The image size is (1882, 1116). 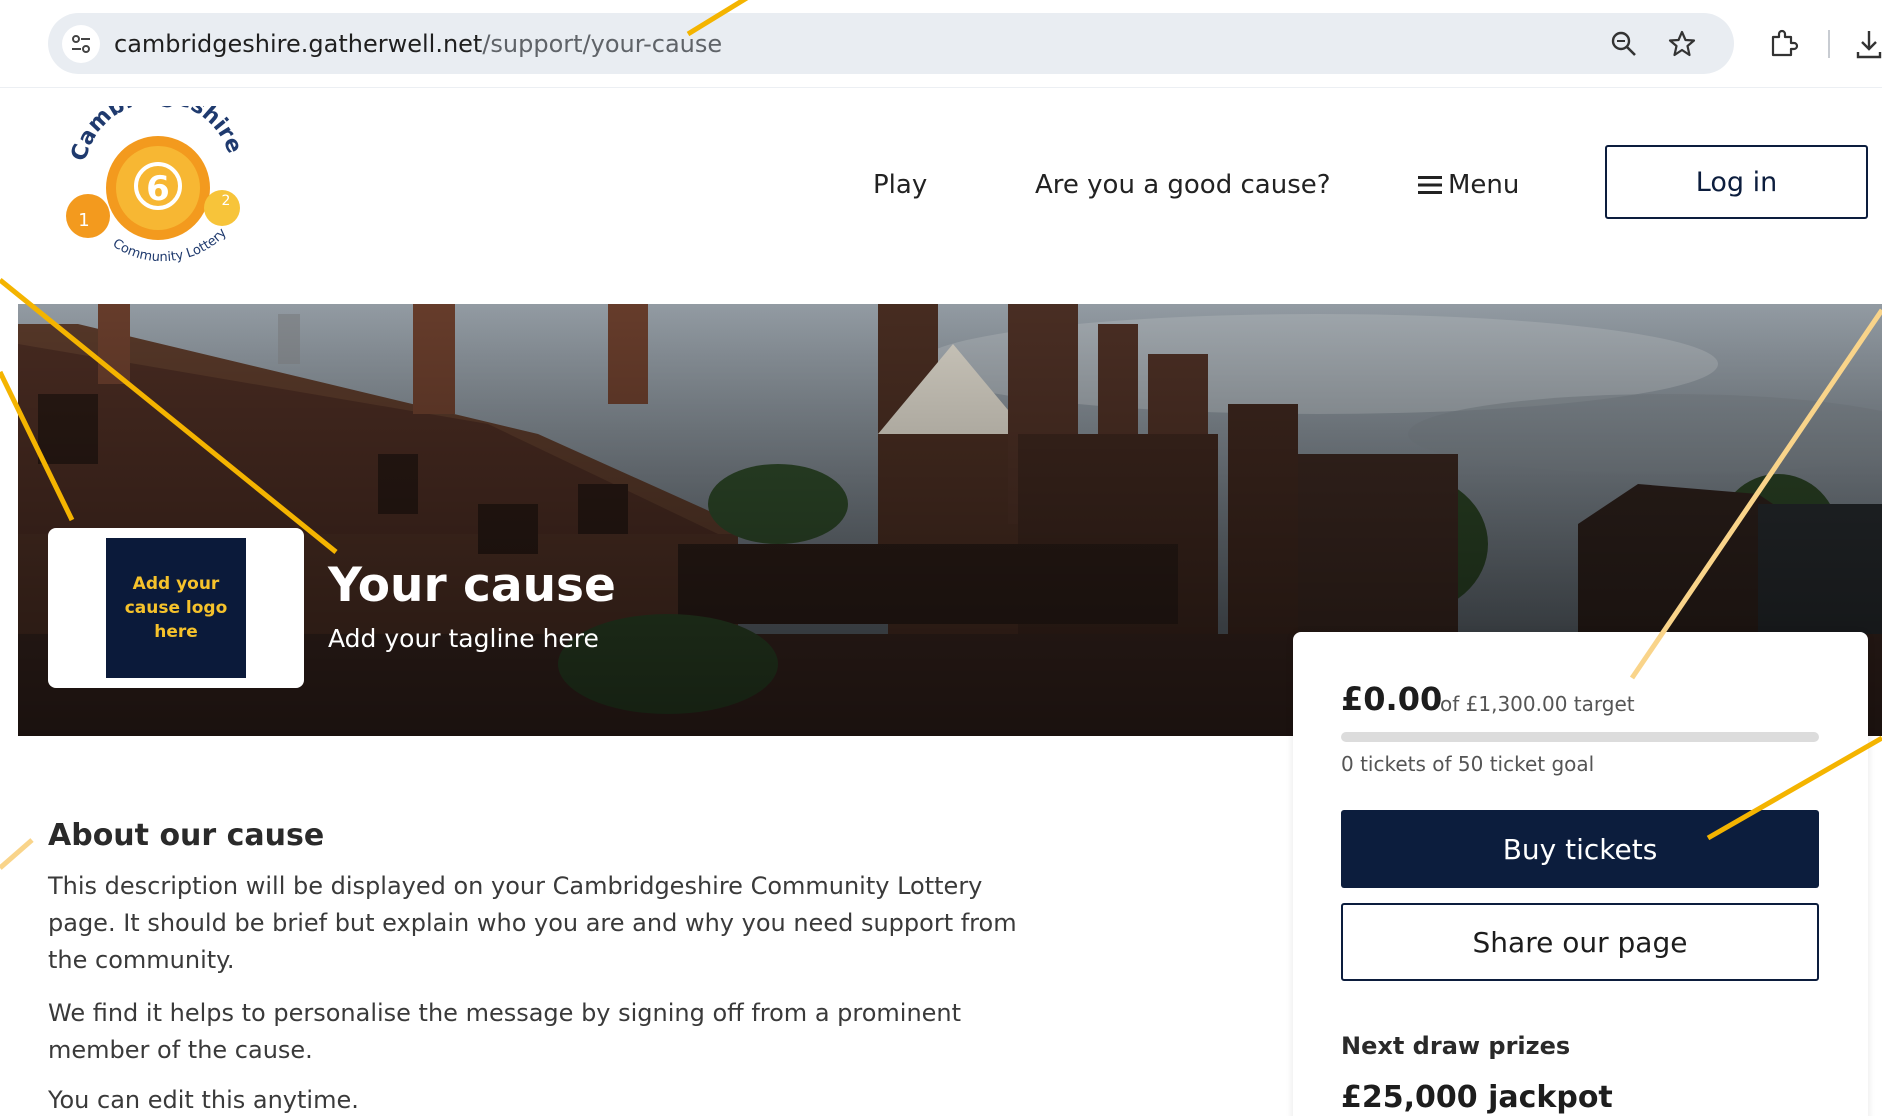 What do you see at coordinates (1867, 44) in the screenshot?
I see `download-icon` at bounding box center [1867, 44].